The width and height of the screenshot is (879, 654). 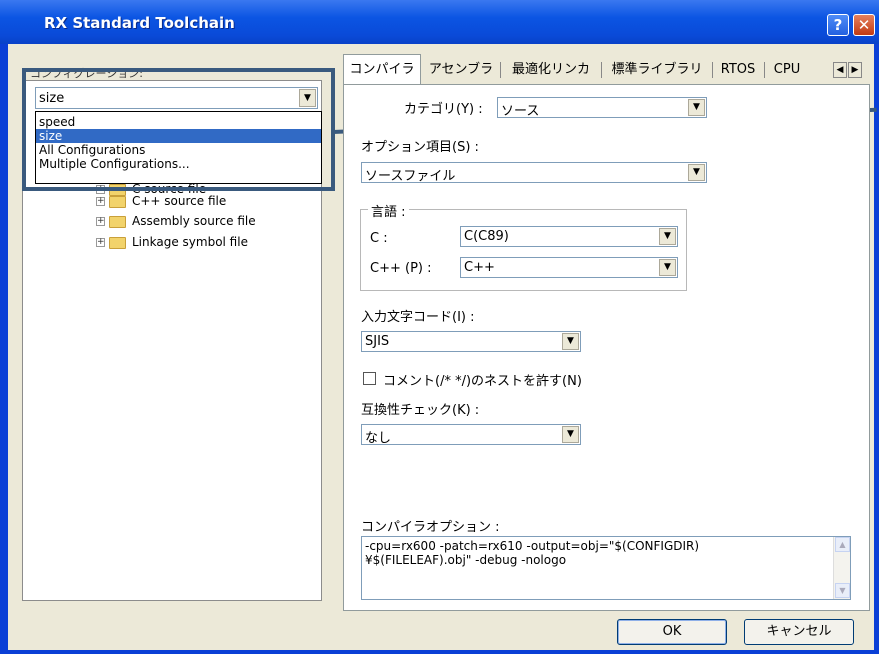 What do you see at coordinates (602, 108) in the screenshot?
I see `category-select: ソース ▼` at bounding box center [602, 108].